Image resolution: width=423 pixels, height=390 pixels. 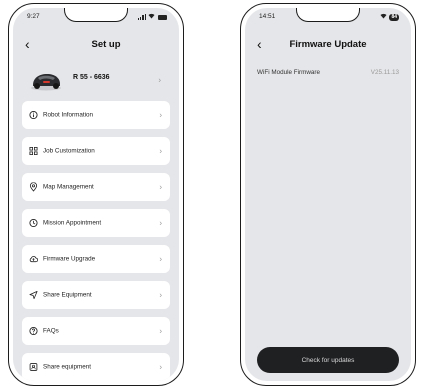 I want to click on robot-device-card: R 55 - 6636 ›, so click(x=96, y=80).